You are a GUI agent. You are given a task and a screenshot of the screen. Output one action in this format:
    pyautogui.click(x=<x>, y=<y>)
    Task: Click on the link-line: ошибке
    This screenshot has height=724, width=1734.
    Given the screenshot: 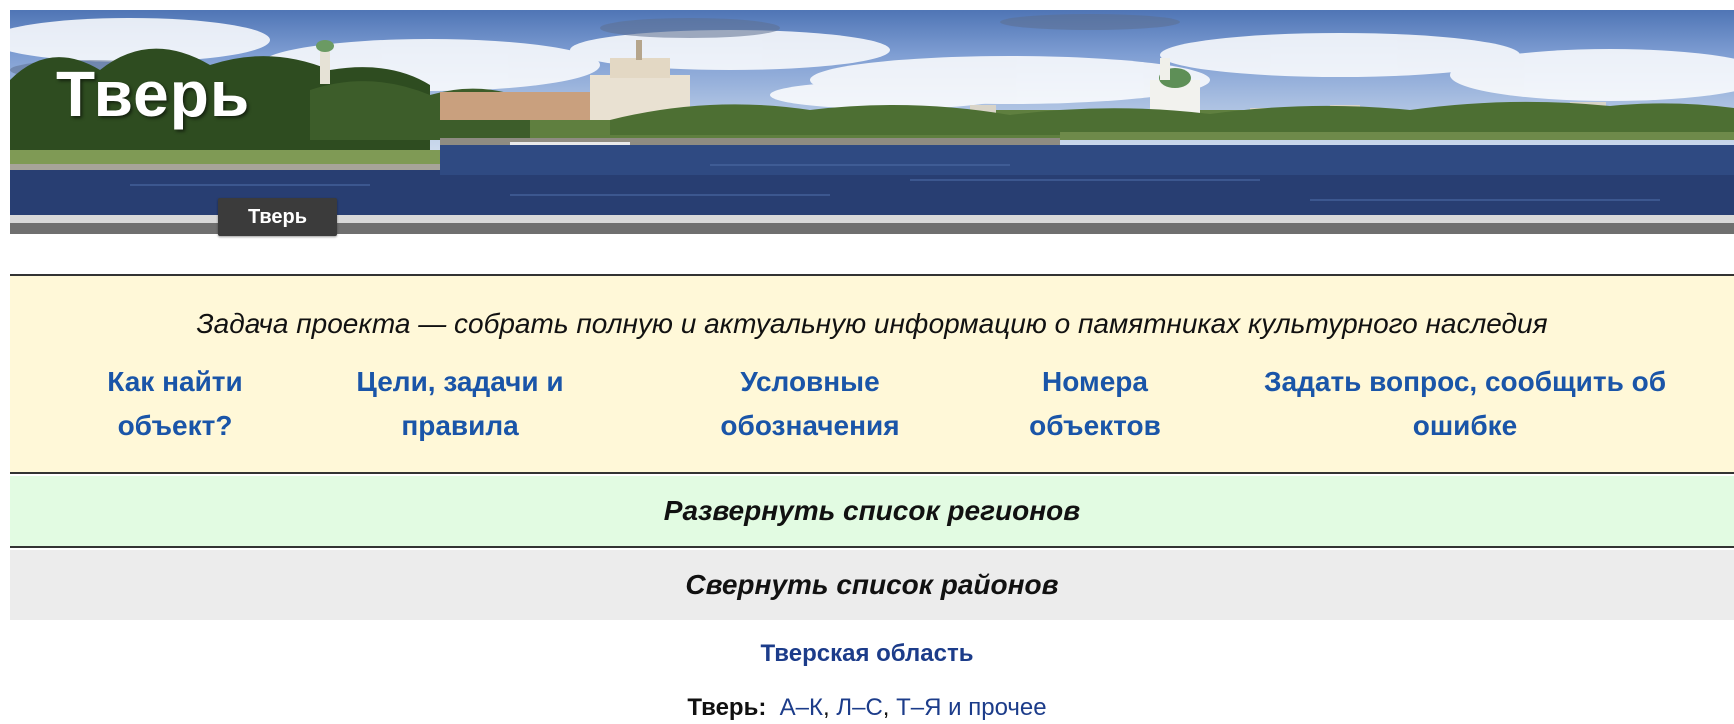 What is the action you would take?
    pyautogui.click(x=1465, y=425)
    